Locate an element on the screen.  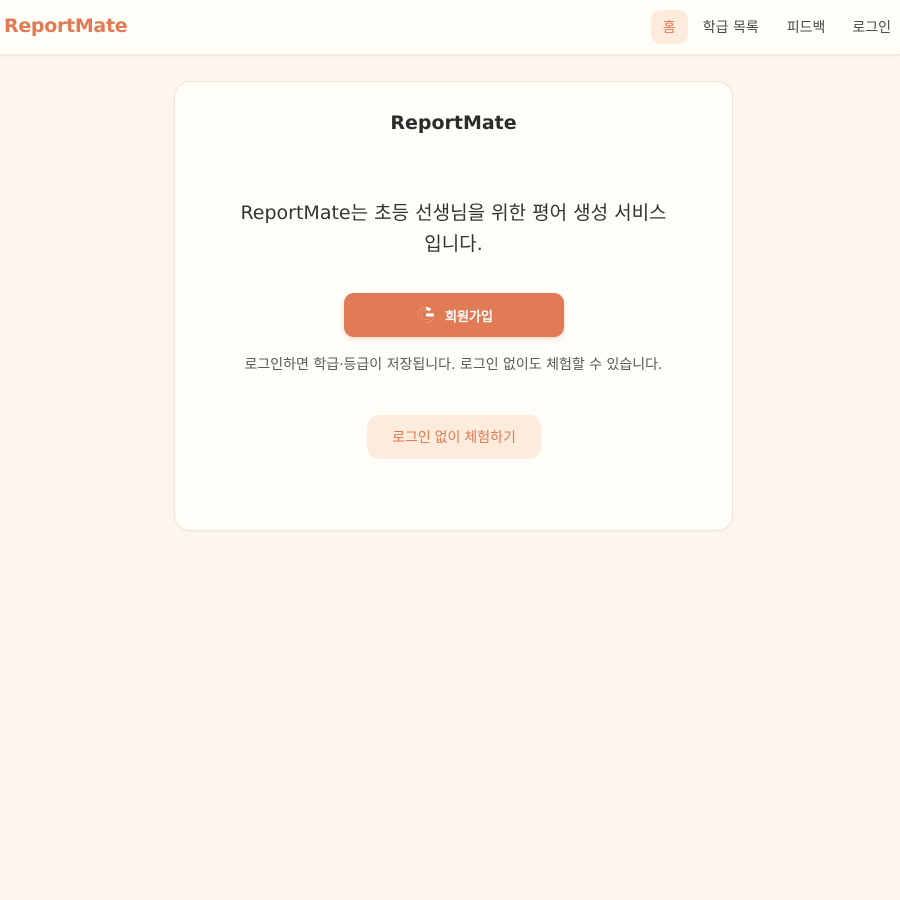
nav-item-login: 로그인 is located at coordinates (871, 27).